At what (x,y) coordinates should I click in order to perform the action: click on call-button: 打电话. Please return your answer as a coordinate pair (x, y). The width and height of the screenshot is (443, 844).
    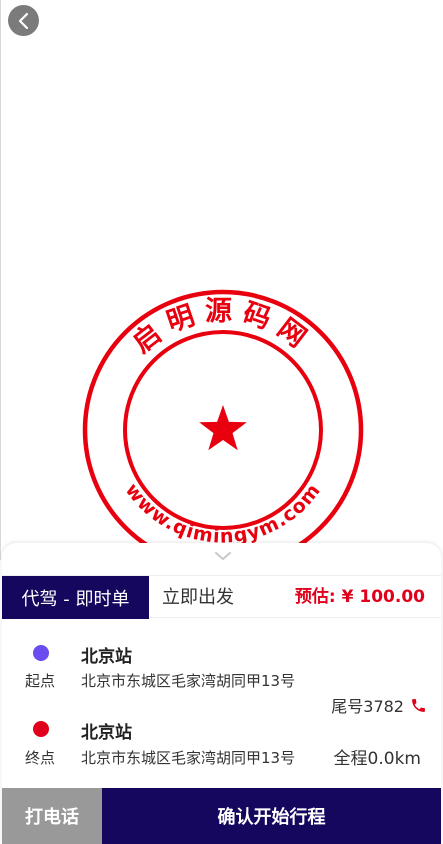
    Looking at the image, I should click on (52, 816).